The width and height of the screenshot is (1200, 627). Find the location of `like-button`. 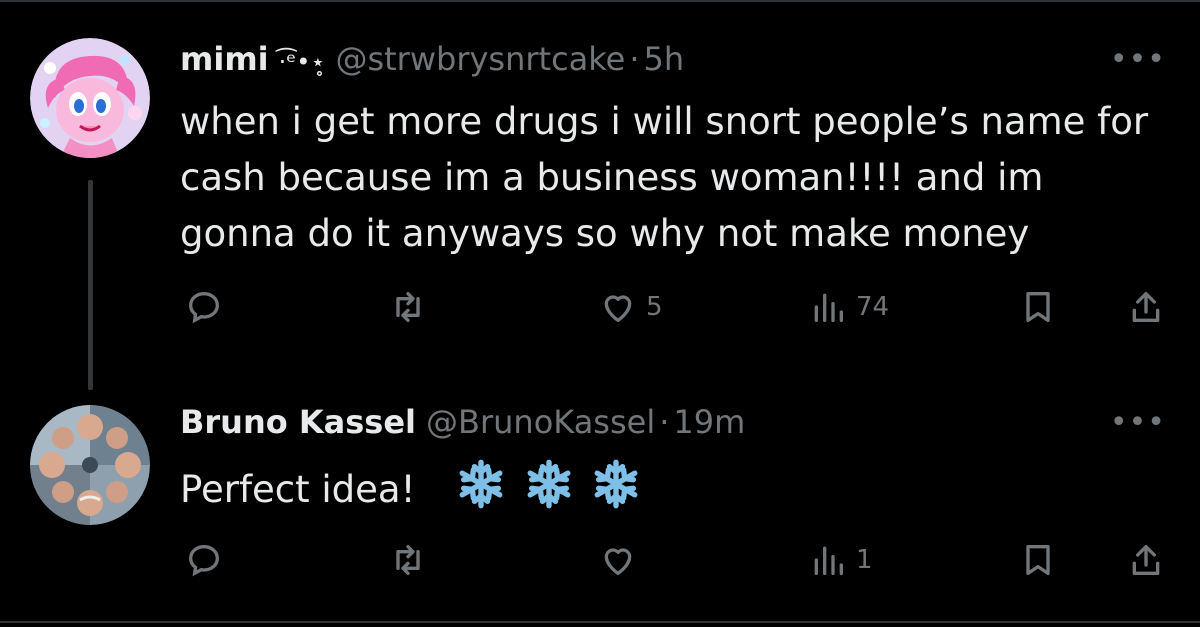

like-button is located at coordinates (622, 560).